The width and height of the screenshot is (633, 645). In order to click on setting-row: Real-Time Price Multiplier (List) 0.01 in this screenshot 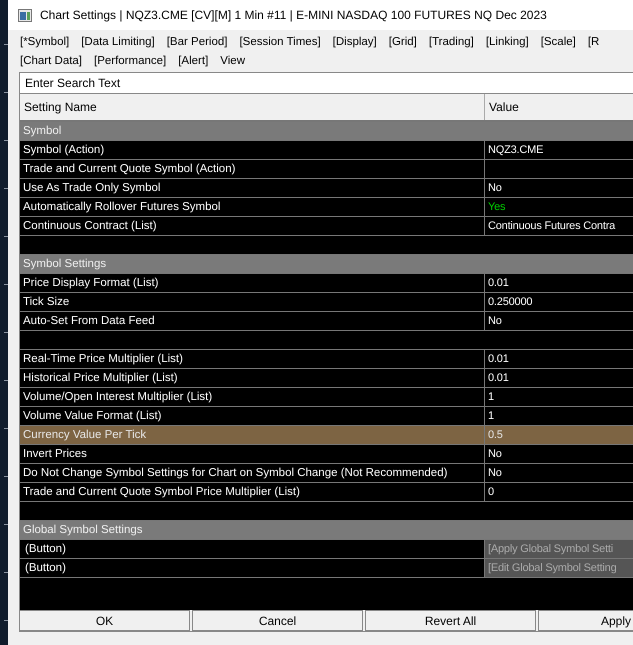, I will do `click(326, 359)`.